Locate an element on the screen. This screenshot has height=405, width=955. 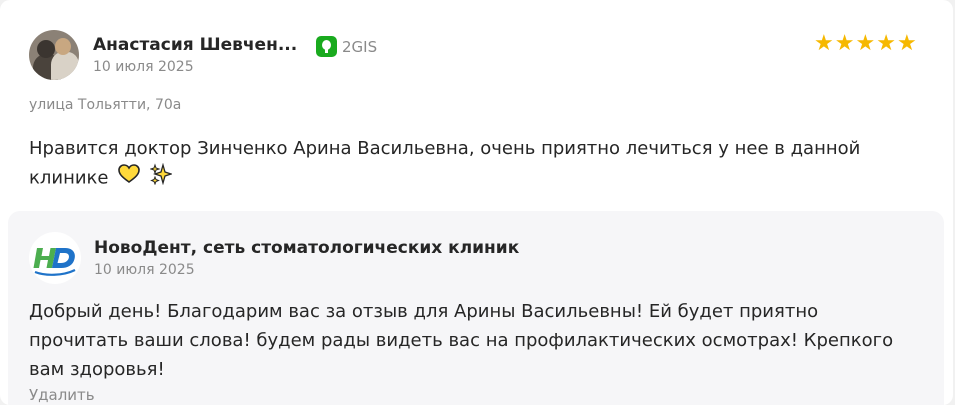
review-date: 10 июля 2025 is located at coordinates (143, 67).